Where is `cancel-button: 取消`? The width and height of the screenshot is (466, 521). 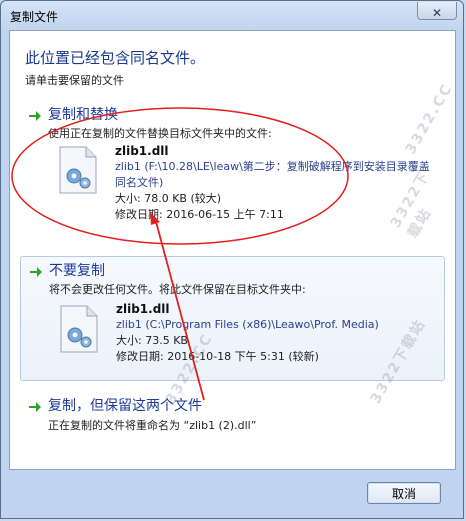 cancel-button: 取消 is located at coordinates (404, 493).